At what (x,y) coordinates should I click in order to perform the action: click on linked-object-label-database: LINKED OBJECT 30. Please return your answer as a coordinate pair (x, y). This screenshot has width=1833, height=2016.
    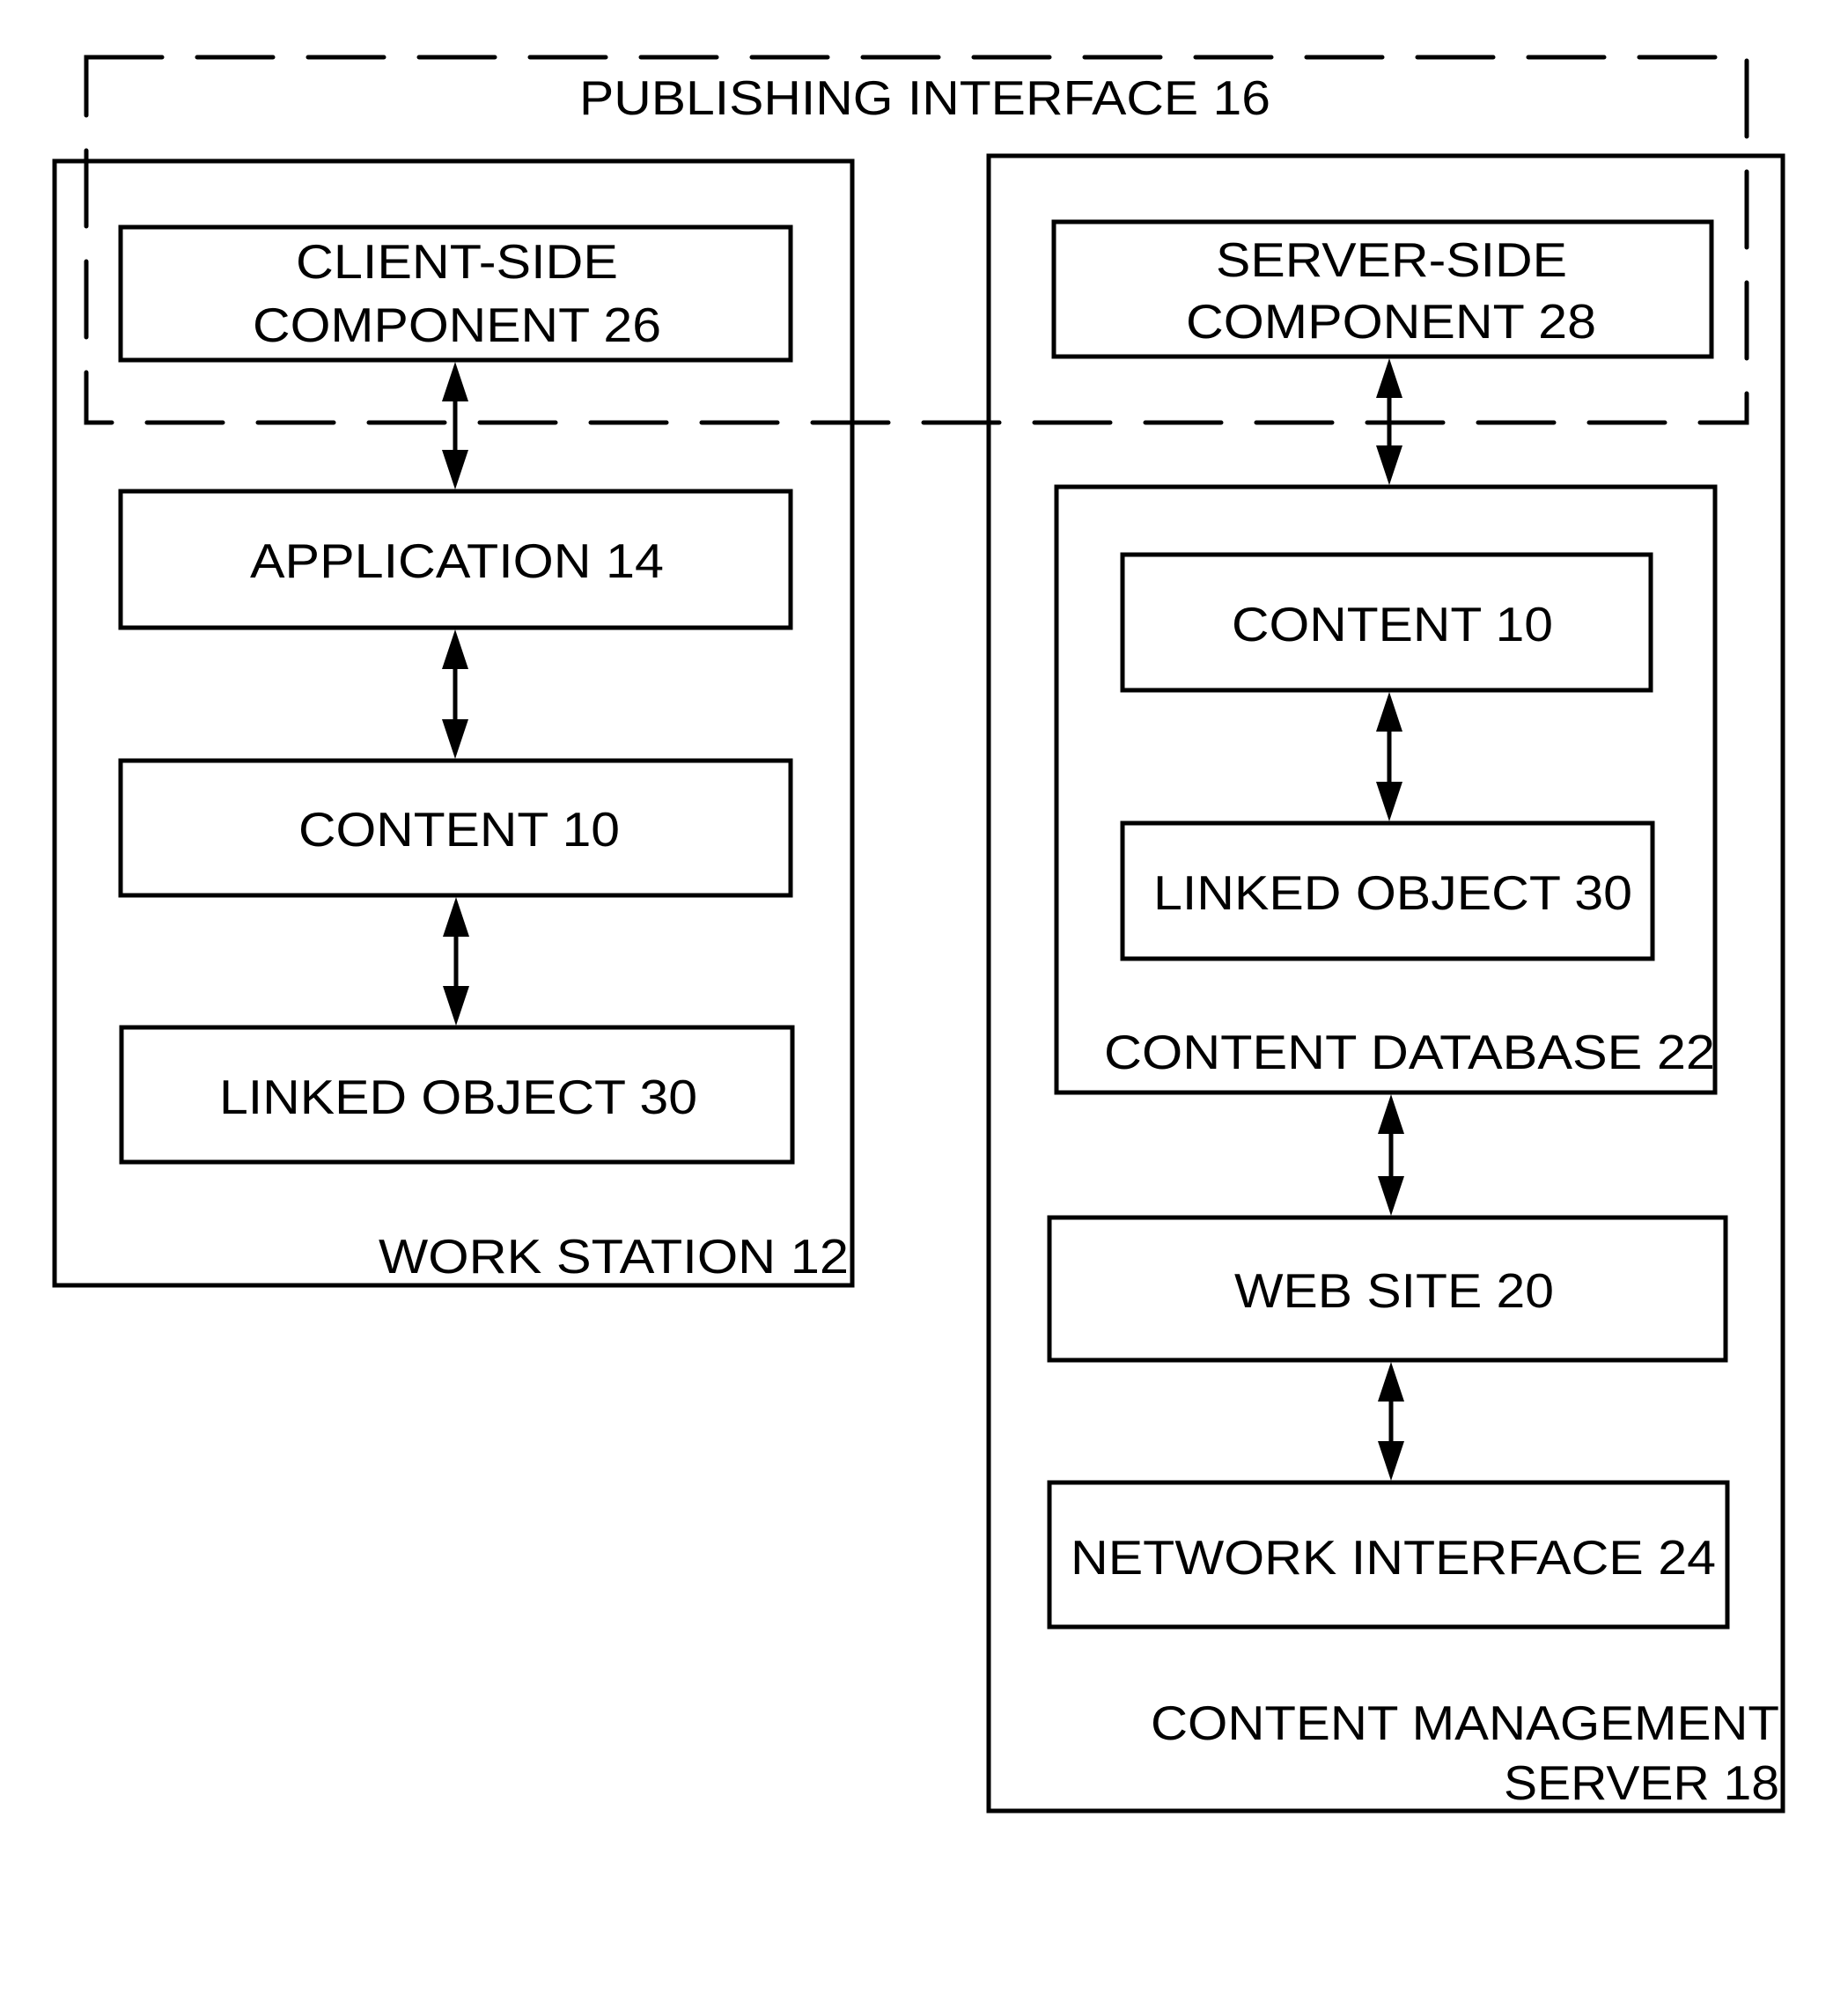
    Looking at the image, I should click on (1392, 892).